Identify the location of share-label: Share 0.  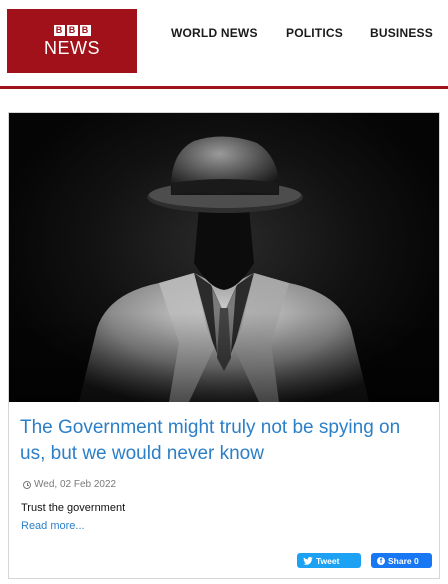
(403, 560).